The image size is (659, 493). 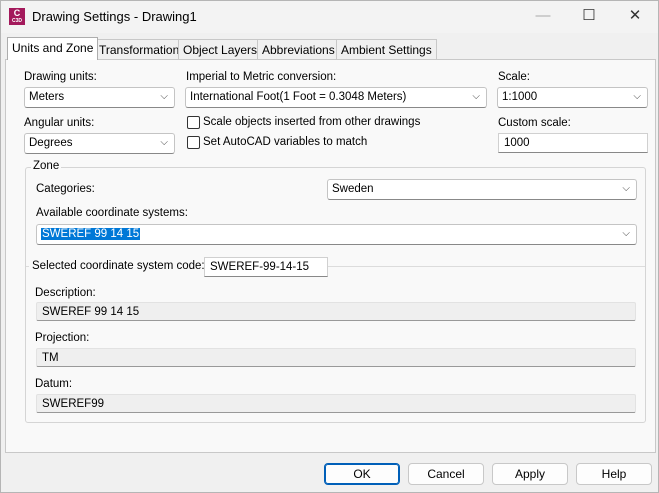 What do you see at coordinates (530, 474) in the screenshot?
I see `apply-button: Apply` at bounding box center [530, 474].